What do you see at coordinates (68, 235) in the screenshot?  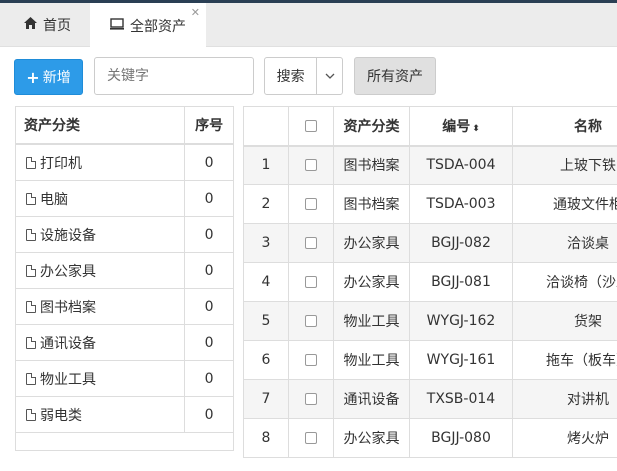 I see `category-name: 设施设备` at bounding box center [68, 235].